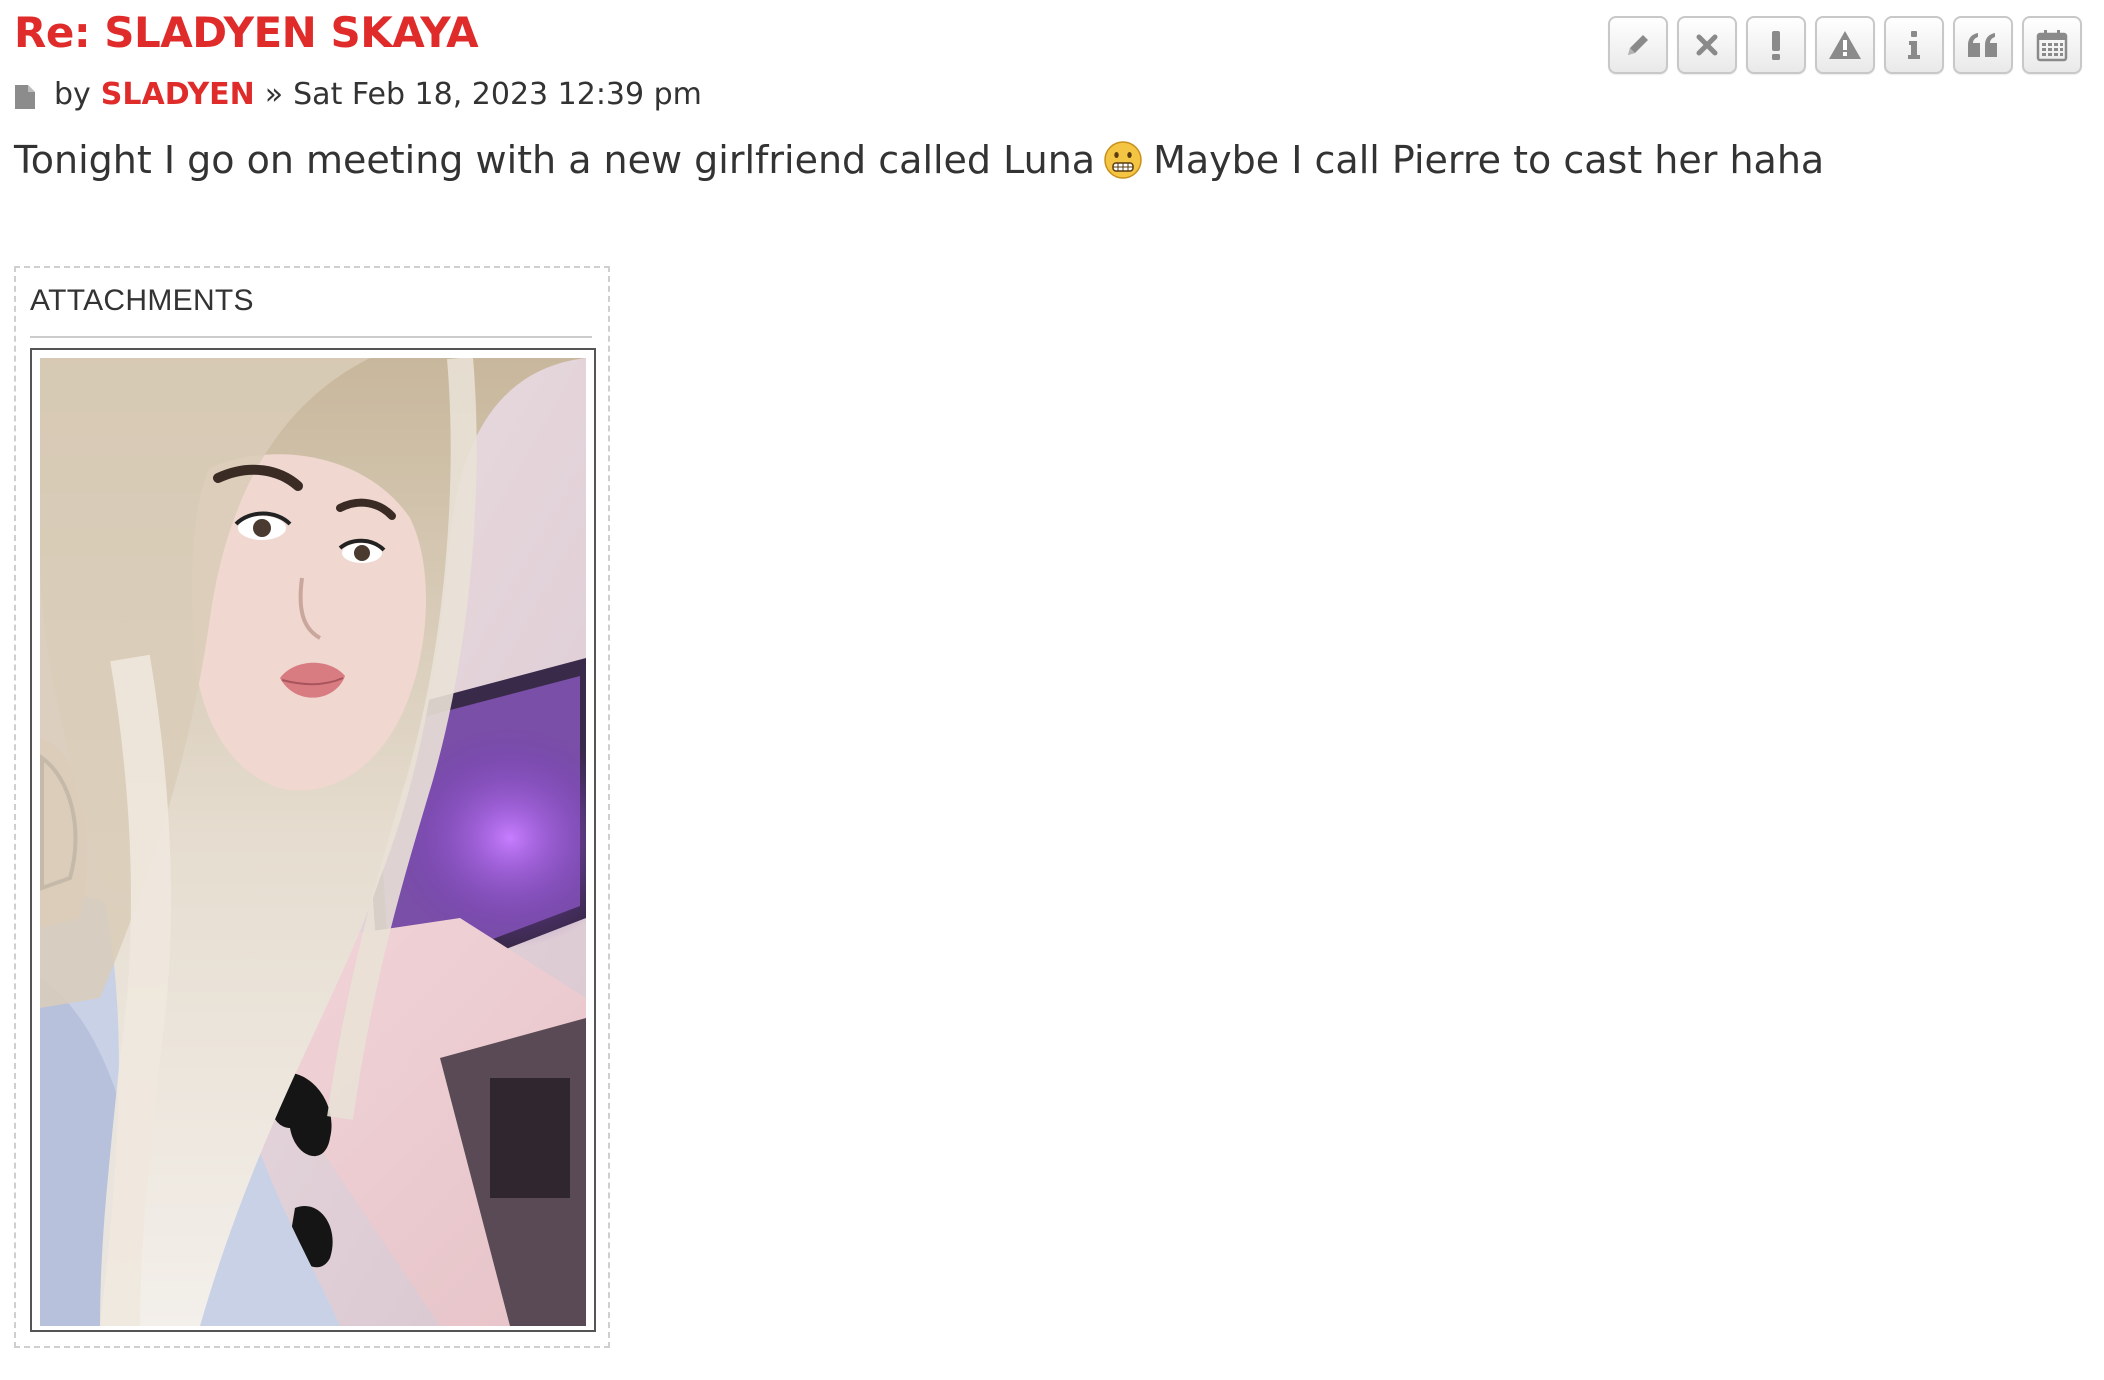  What do you see at coordinates (72, 94) in the screenshot?
I see `by-label: by` at bounding box center [72, 94].